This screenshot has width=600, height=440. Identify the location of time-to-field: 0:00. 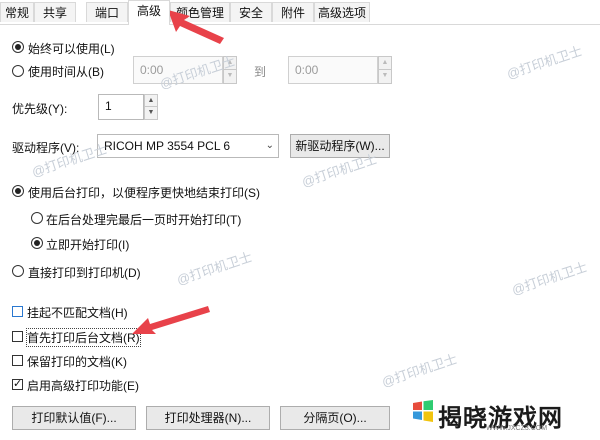
(333, 70).